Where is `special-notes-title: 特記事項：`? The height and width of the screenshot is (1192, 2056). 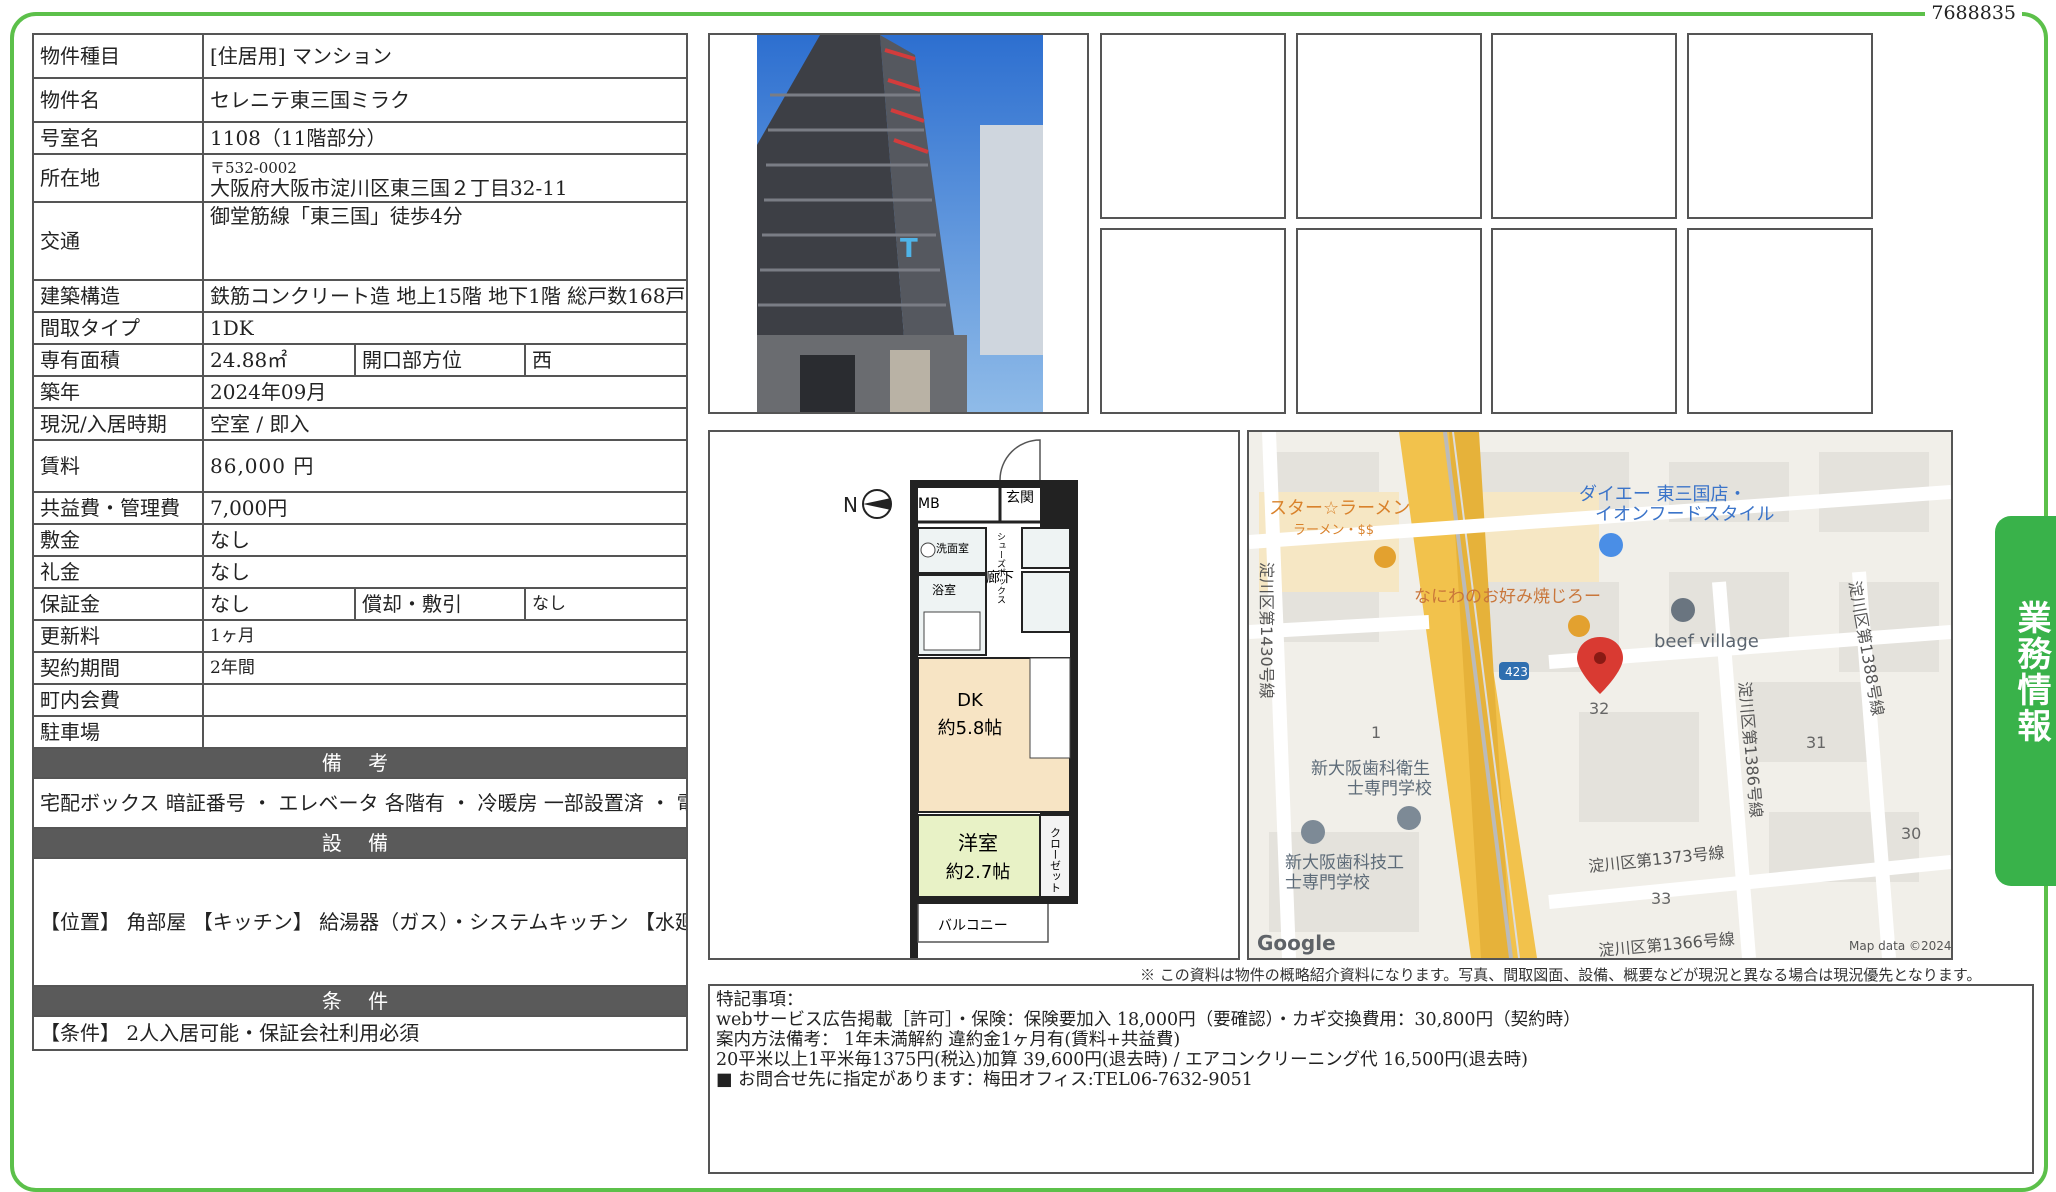 special-notes-title: 特記事項： is located at coordinates (760, 1000).